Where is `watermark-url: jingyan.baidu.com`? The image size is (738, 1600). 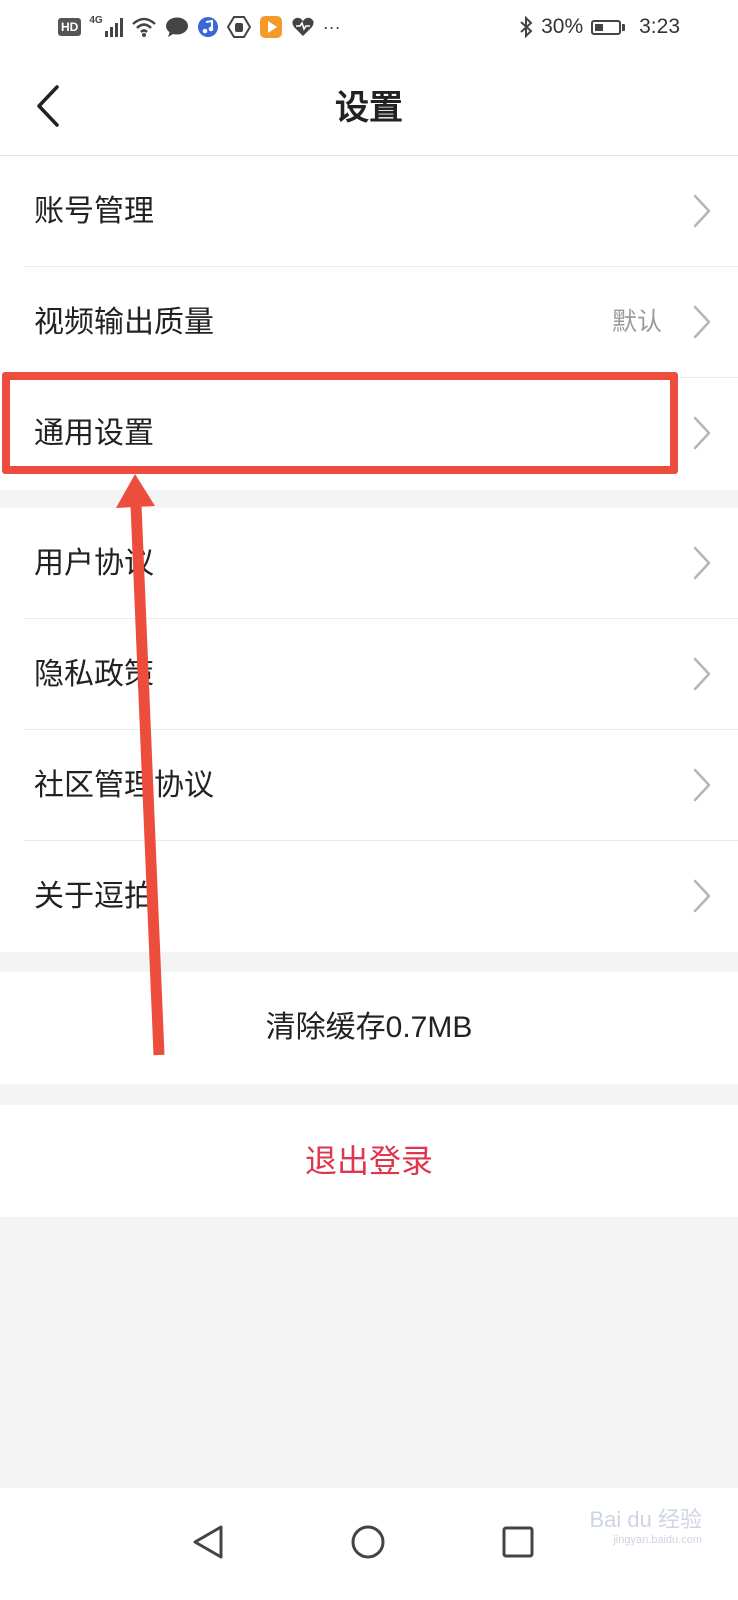 watermark-url: jingyan.baidu.com is located at coordinates (657, 1540).